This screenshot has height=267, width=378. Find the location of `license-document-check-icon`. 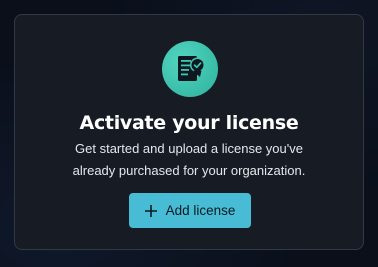

license-document-check-icon is located at coordinates (190, 69).